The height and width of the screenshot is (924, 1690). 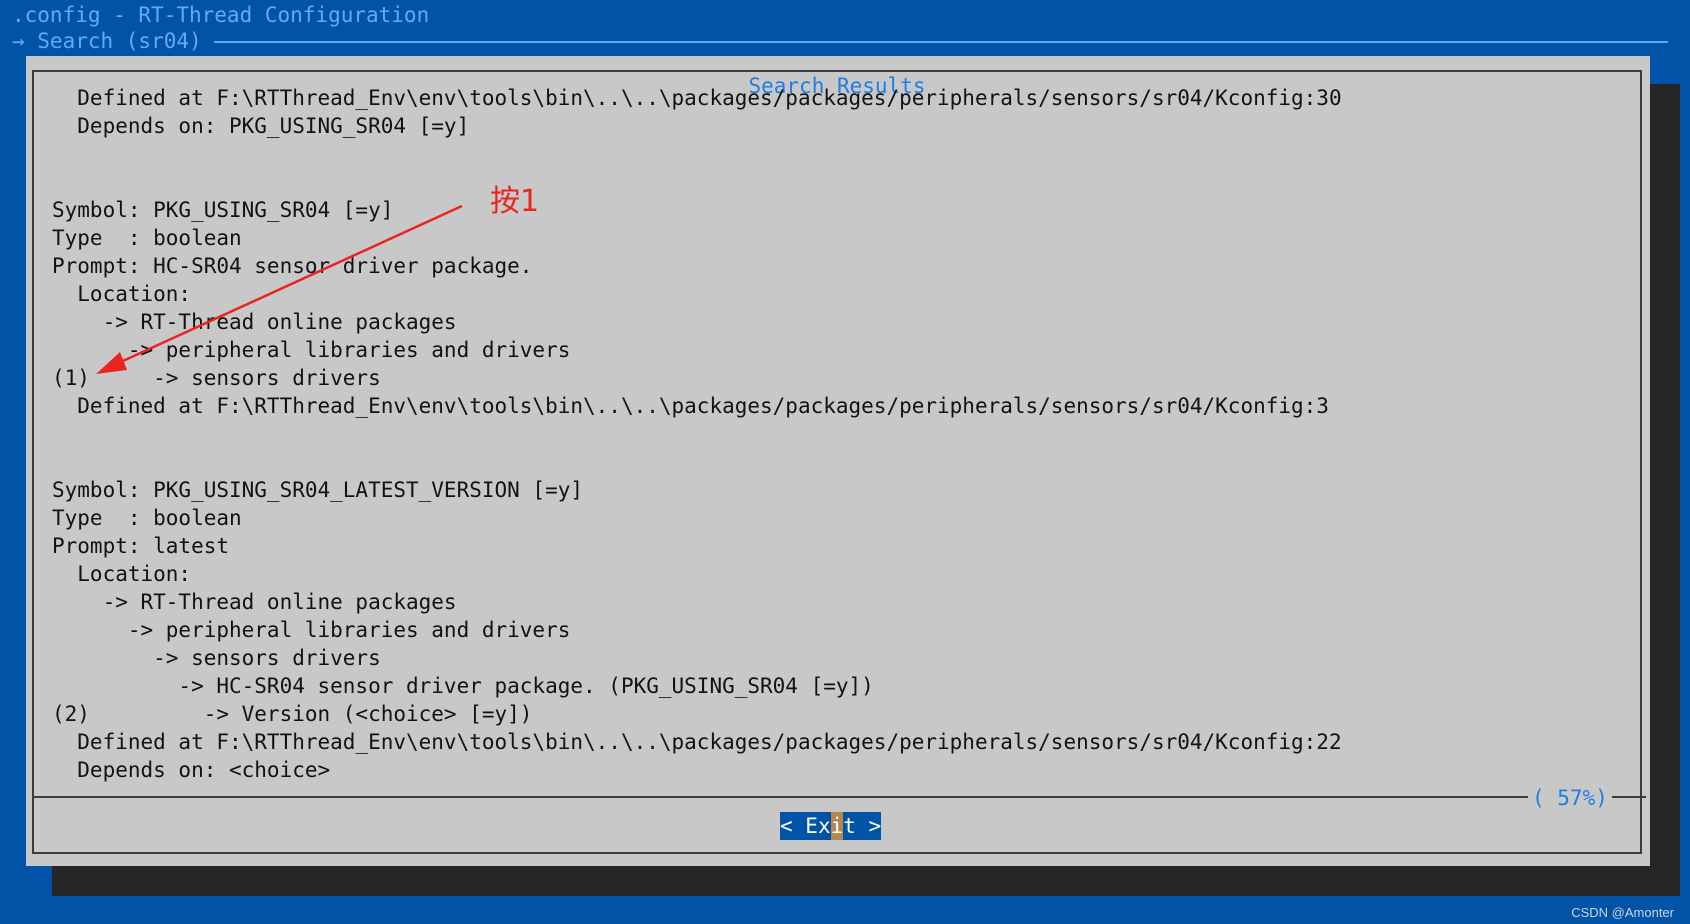 I want to click on result-line: (1) -> sensors drivers, so click(x=216, y=378).